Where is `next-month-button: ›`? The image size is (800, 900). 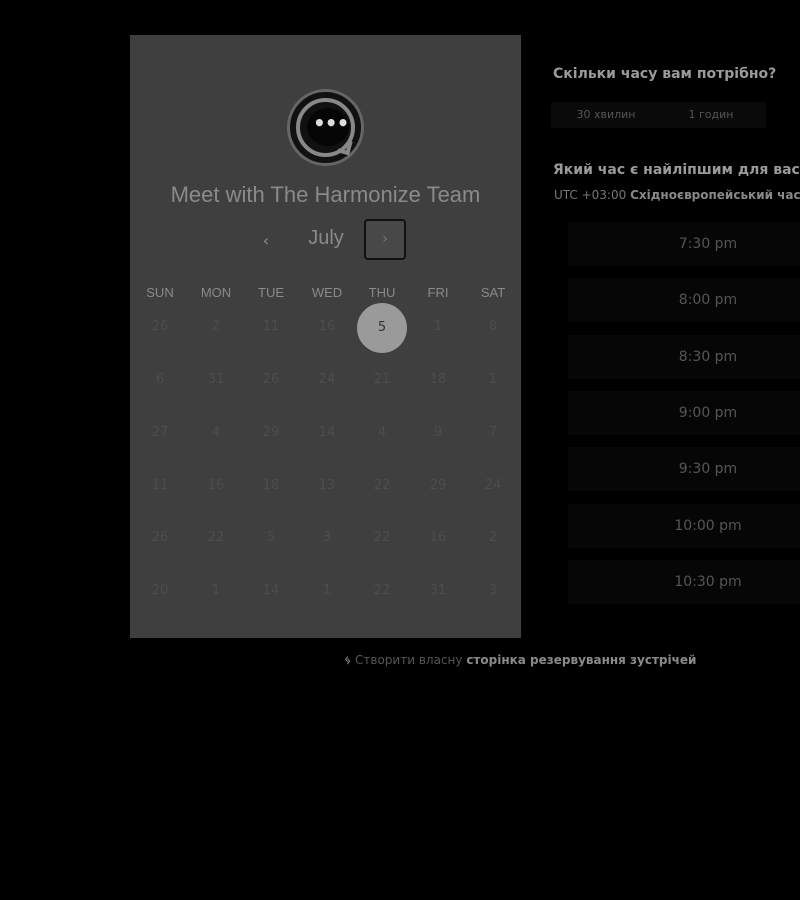
next-month-button: › is located at coordinates (385, 239).